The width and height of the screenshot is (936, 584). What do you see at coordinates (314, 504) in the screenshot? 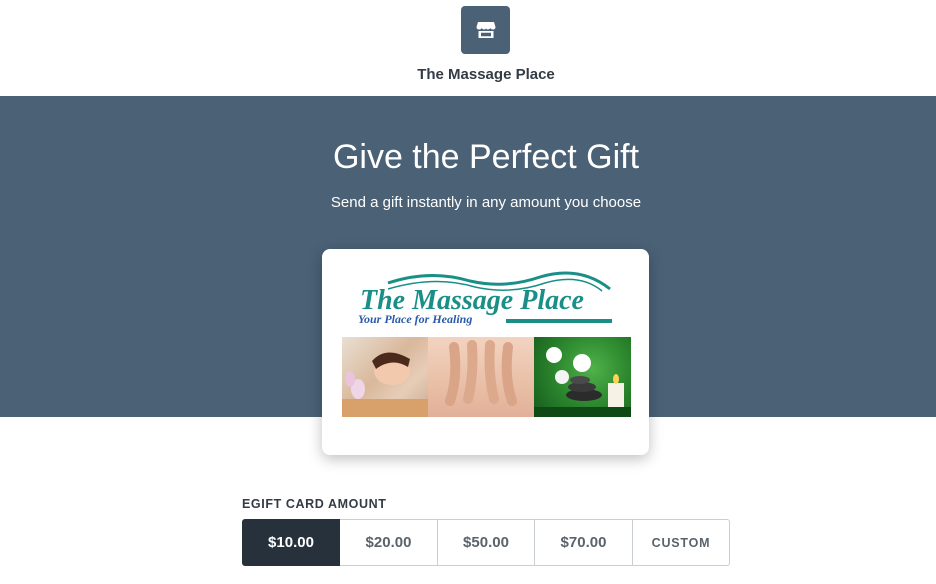
I see `egift-amount-label: EGIFT CARD AMOUNT` at bounding box center [314, 504].